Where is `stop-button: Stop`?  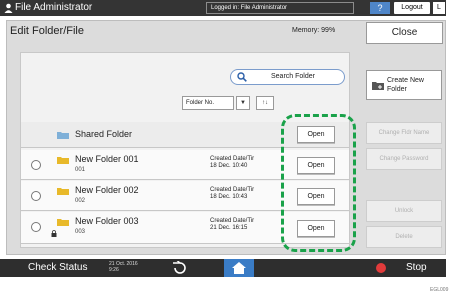 stop-button: Stop is located at coordinates (400, 268).